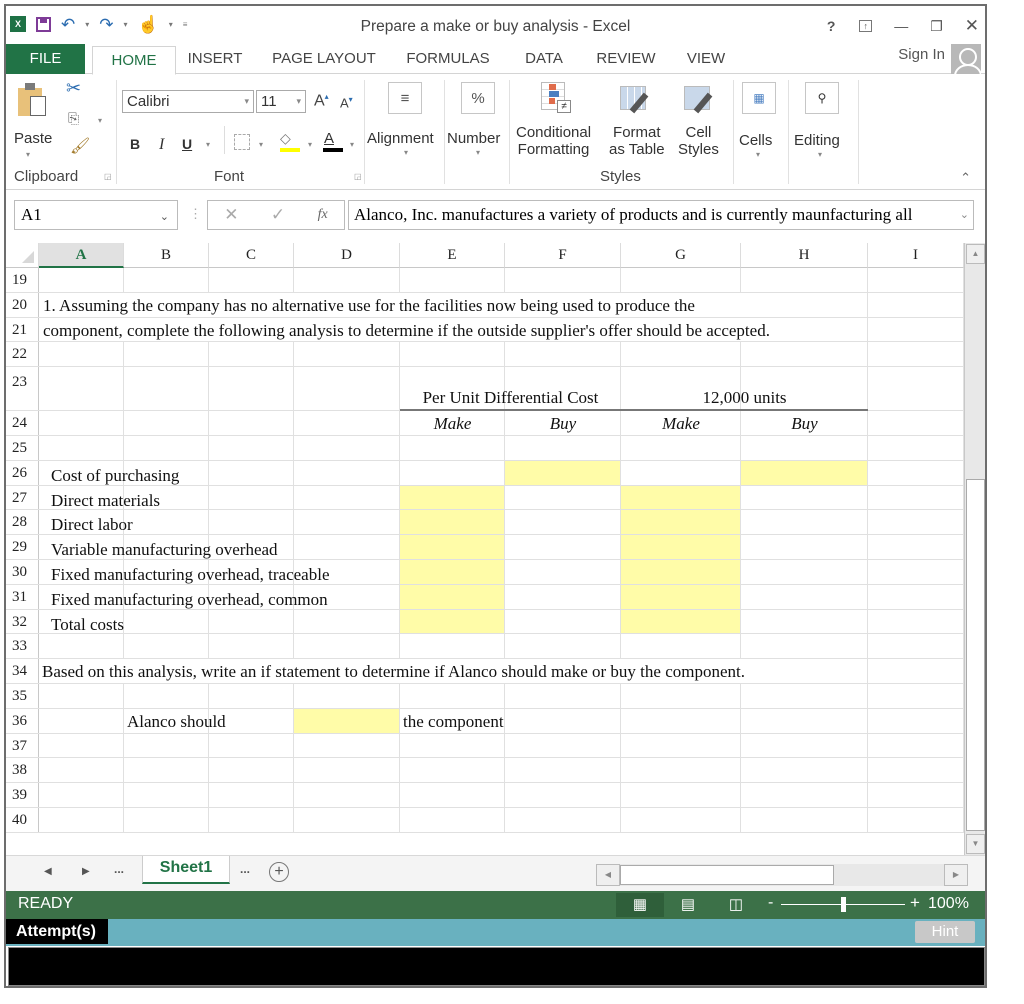  I want to click on cell-i40, so click(916, 820).